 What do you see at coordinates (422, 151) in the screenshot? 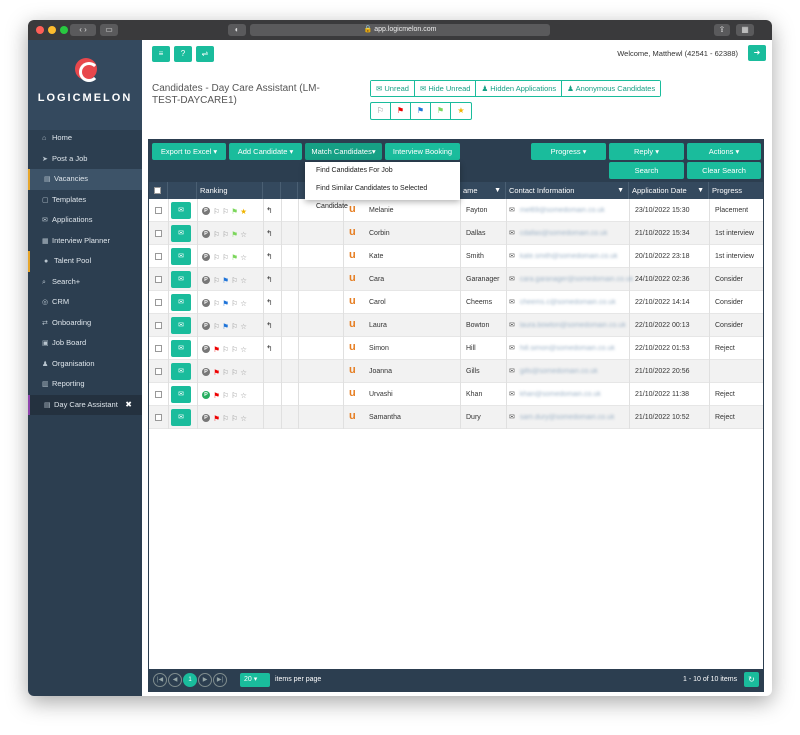
I see `interview-booking-button: Interview Booking` at bounding box center [422, 151].